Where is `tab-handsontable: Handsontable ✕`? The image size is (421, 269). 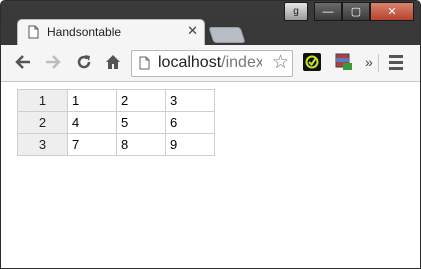
tab-handsontable: Handsontable ✕ is located at coordinates (111, 32).